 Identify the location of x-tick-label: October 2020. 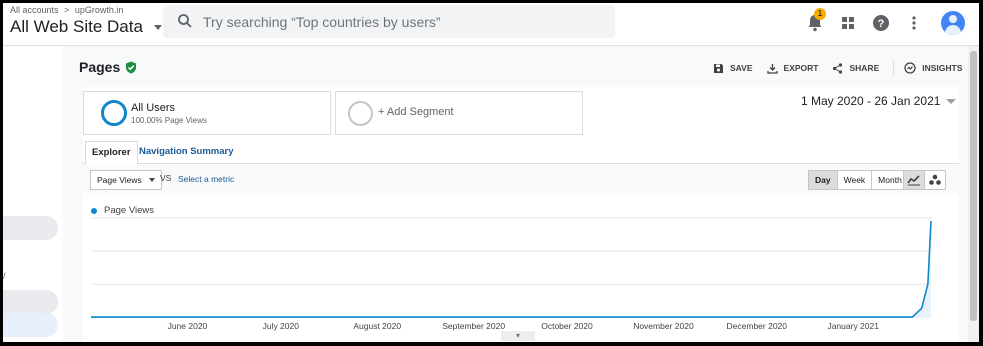
(567, 326).